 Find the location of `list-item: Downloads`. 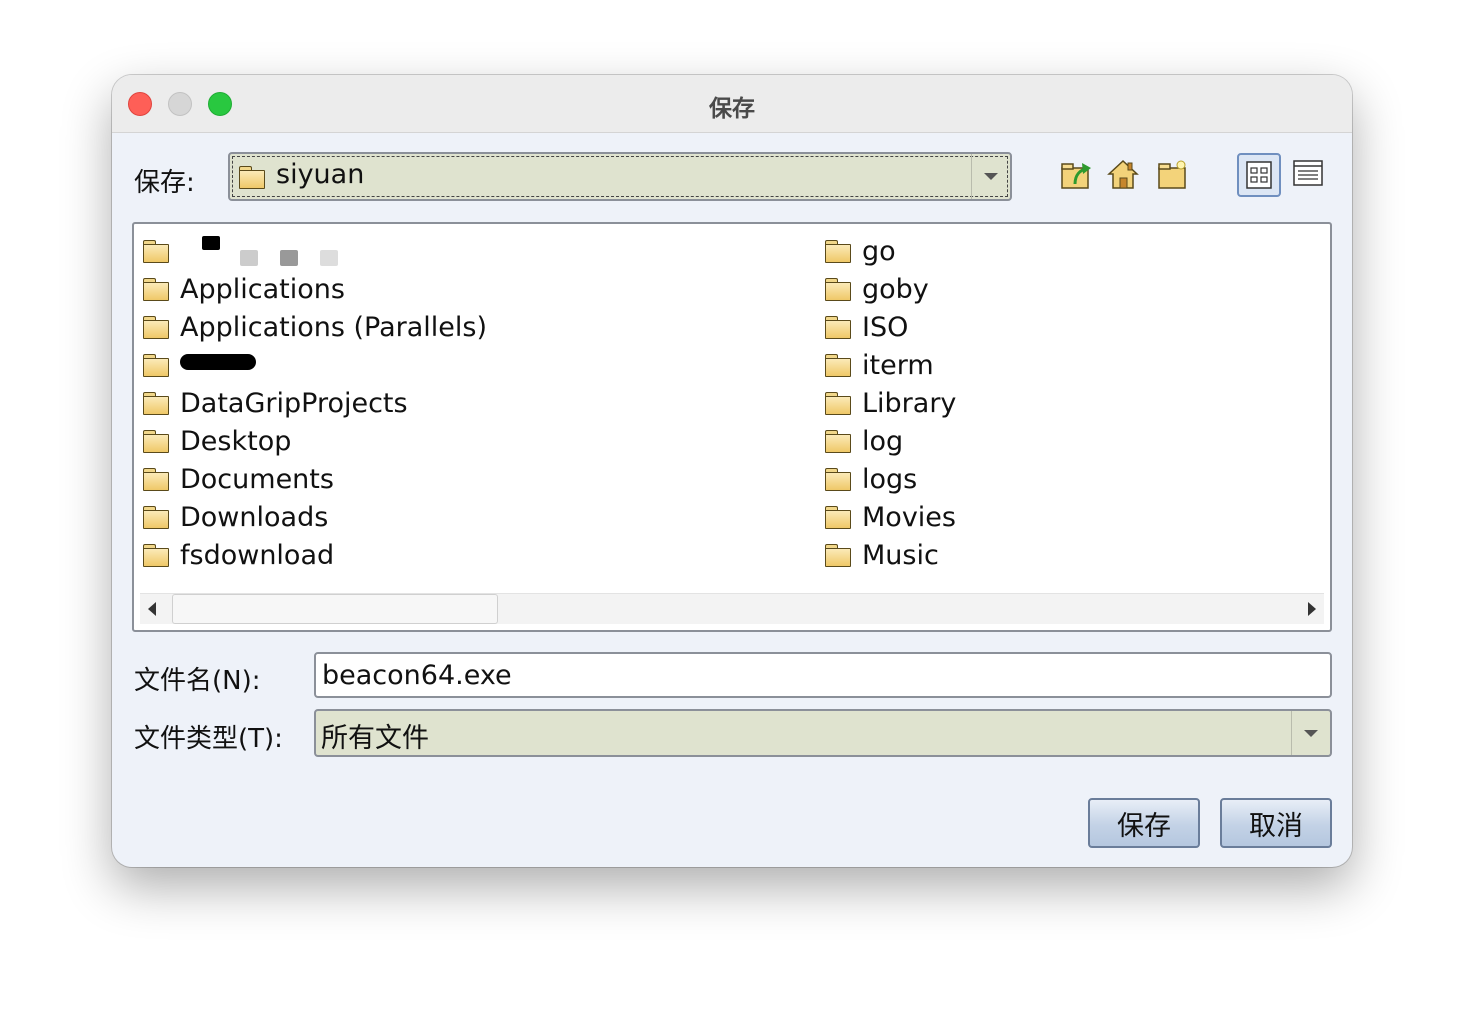

list-item: Downloads is located at coordinates (314, 517).